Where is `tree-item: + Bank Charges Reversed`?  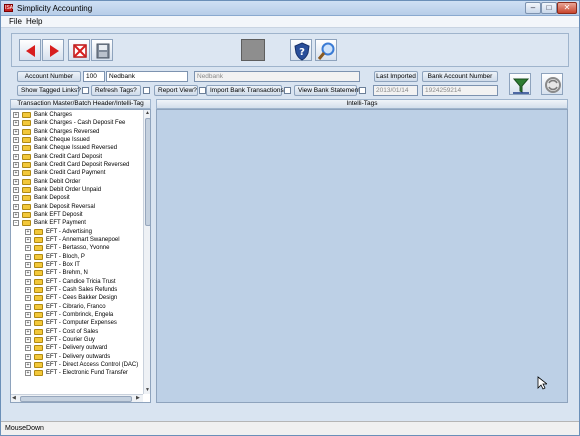 tree-item: + Bank Charges Reversed is located at coordinates (77, 132).